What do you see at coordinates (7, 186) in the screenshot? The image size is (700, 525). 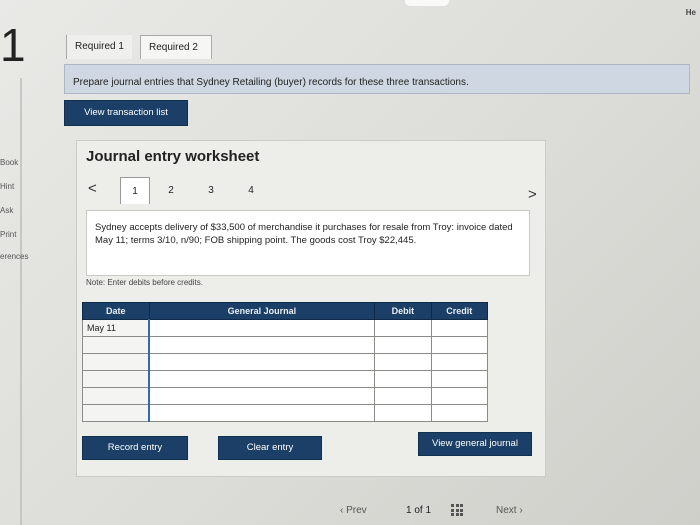 I see `sidebar-item-hint: Hint` at bounding box center [7, 186].